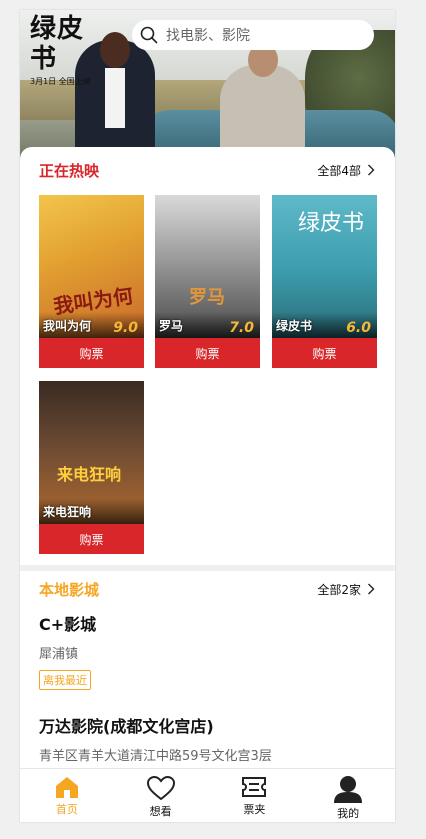 Image resolution: width=426 pixels, height=839 pixels. I want to click on now-showing-more-link: 全部4部, so click(346, 170).